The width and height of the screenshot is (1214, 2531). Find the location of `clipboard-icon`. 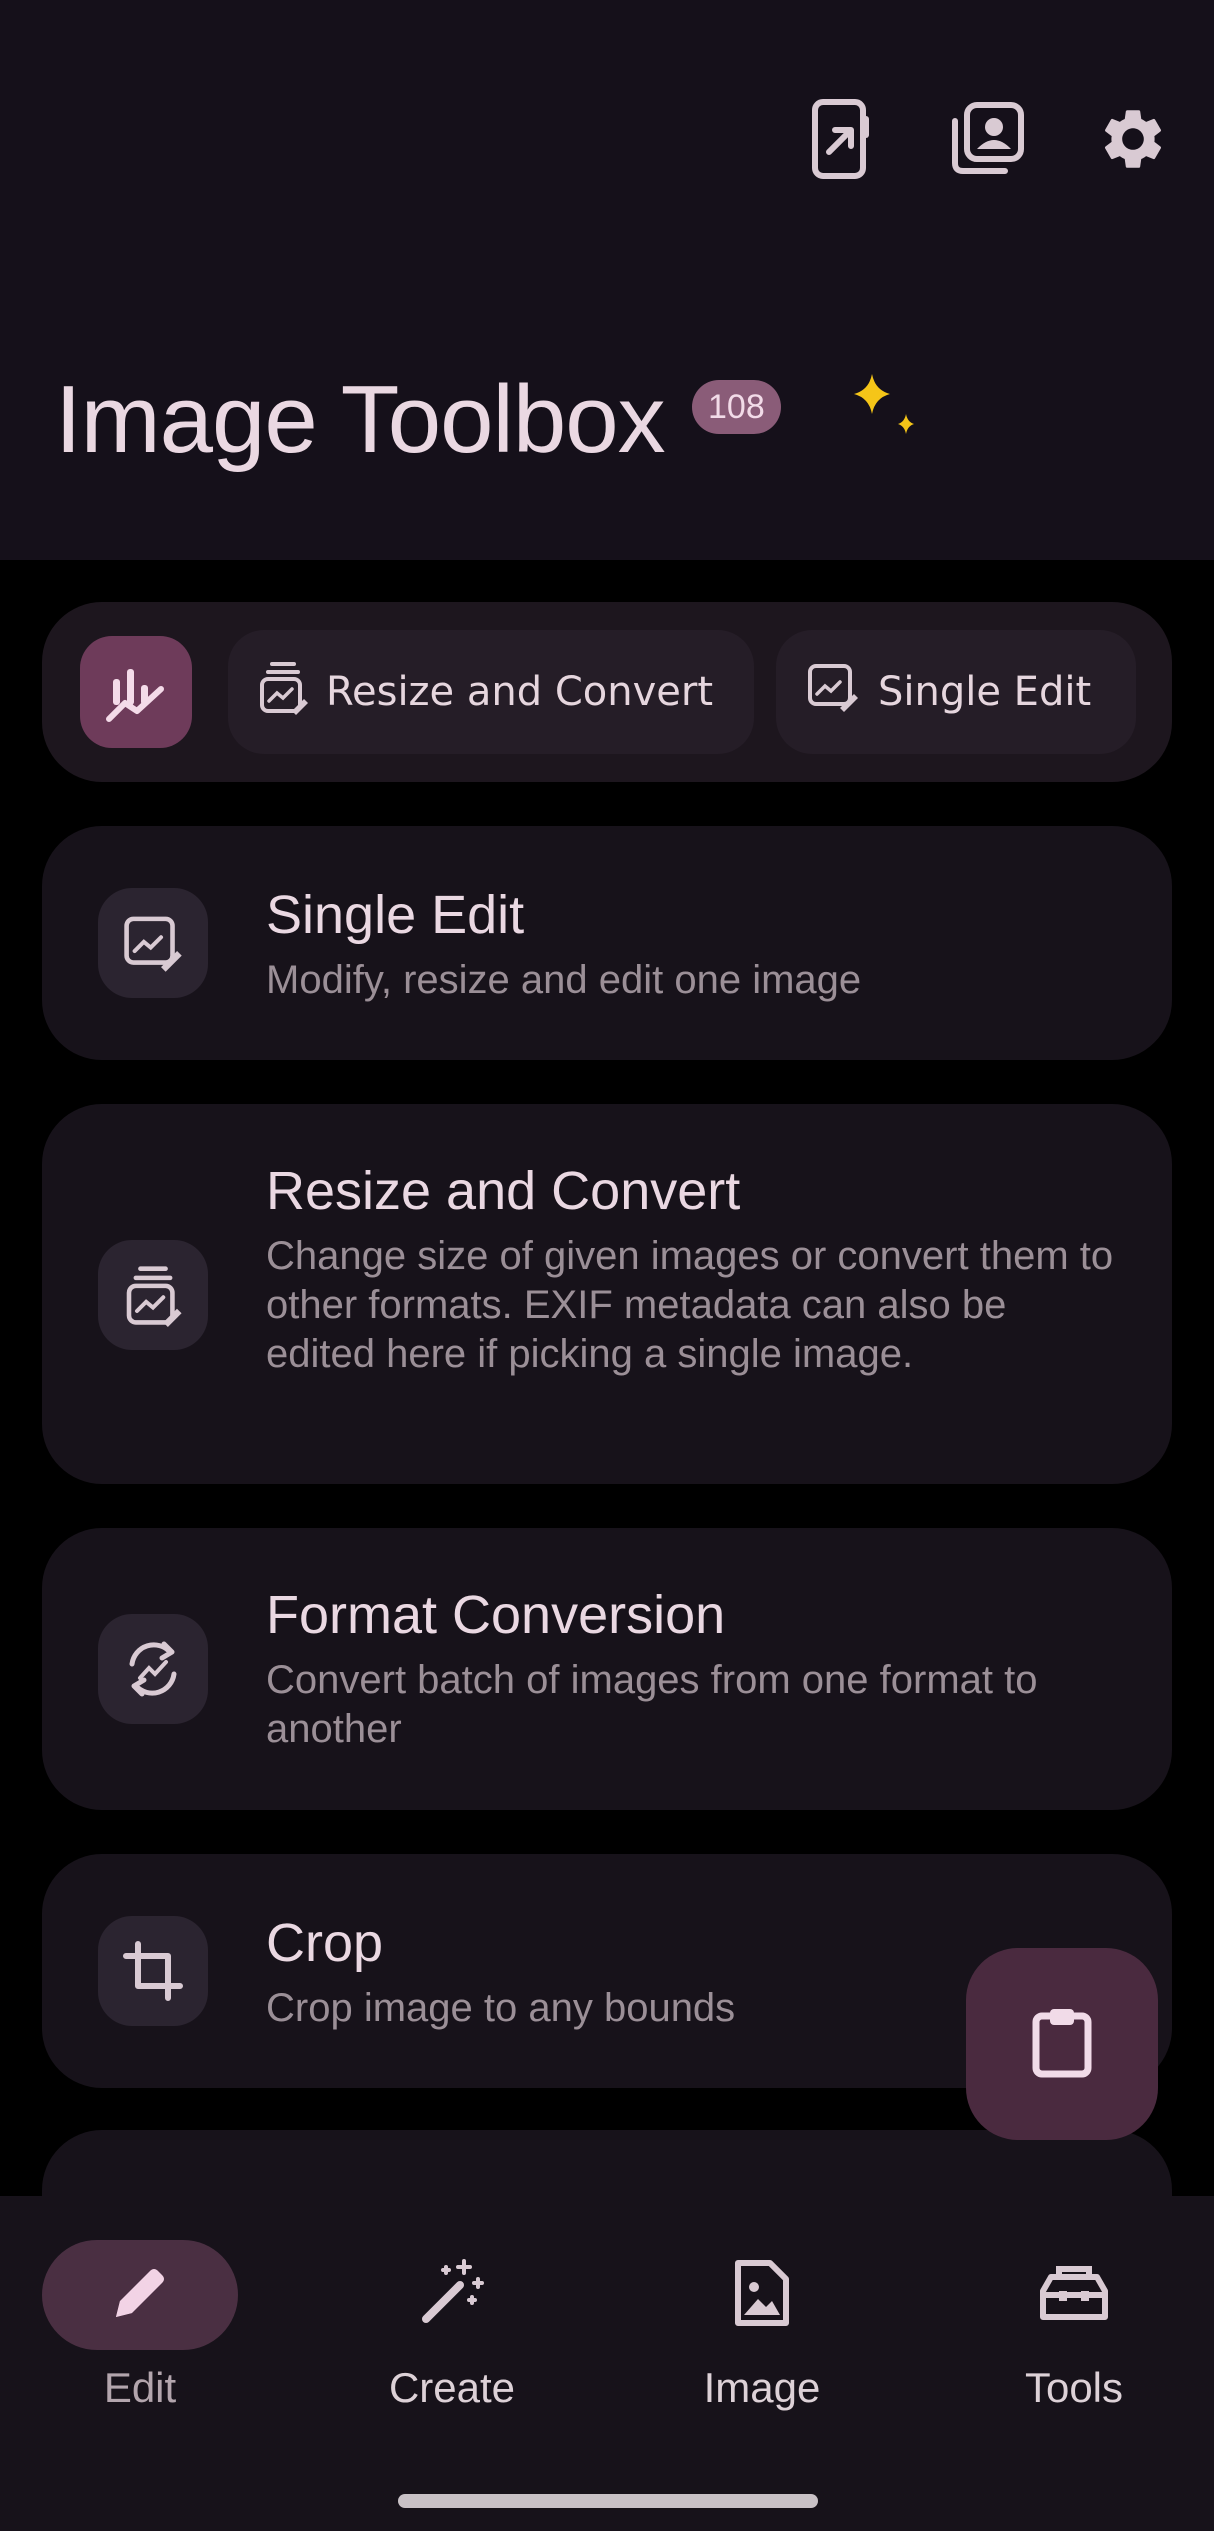

clipboard-icon is located at coordinates (1062, 2044).